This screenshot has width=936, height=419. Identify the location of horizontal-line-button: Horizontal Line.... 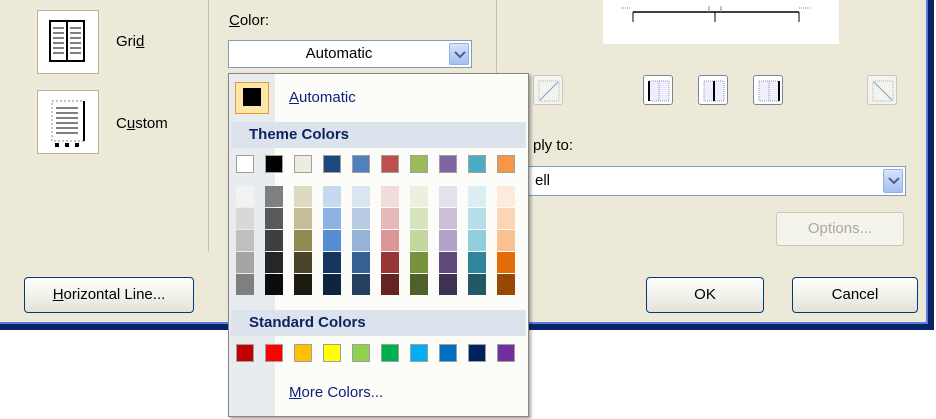
(109, 295).